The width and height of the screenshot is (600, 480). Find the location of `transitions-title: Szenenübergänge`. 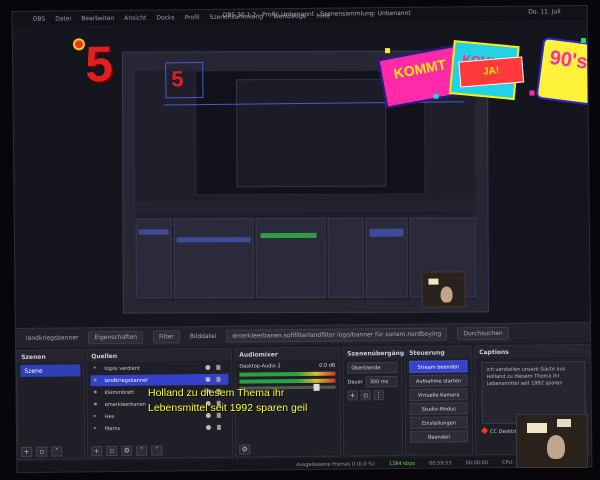

transitions-title: Szenenübergänge is located at coordinates (375, 353).